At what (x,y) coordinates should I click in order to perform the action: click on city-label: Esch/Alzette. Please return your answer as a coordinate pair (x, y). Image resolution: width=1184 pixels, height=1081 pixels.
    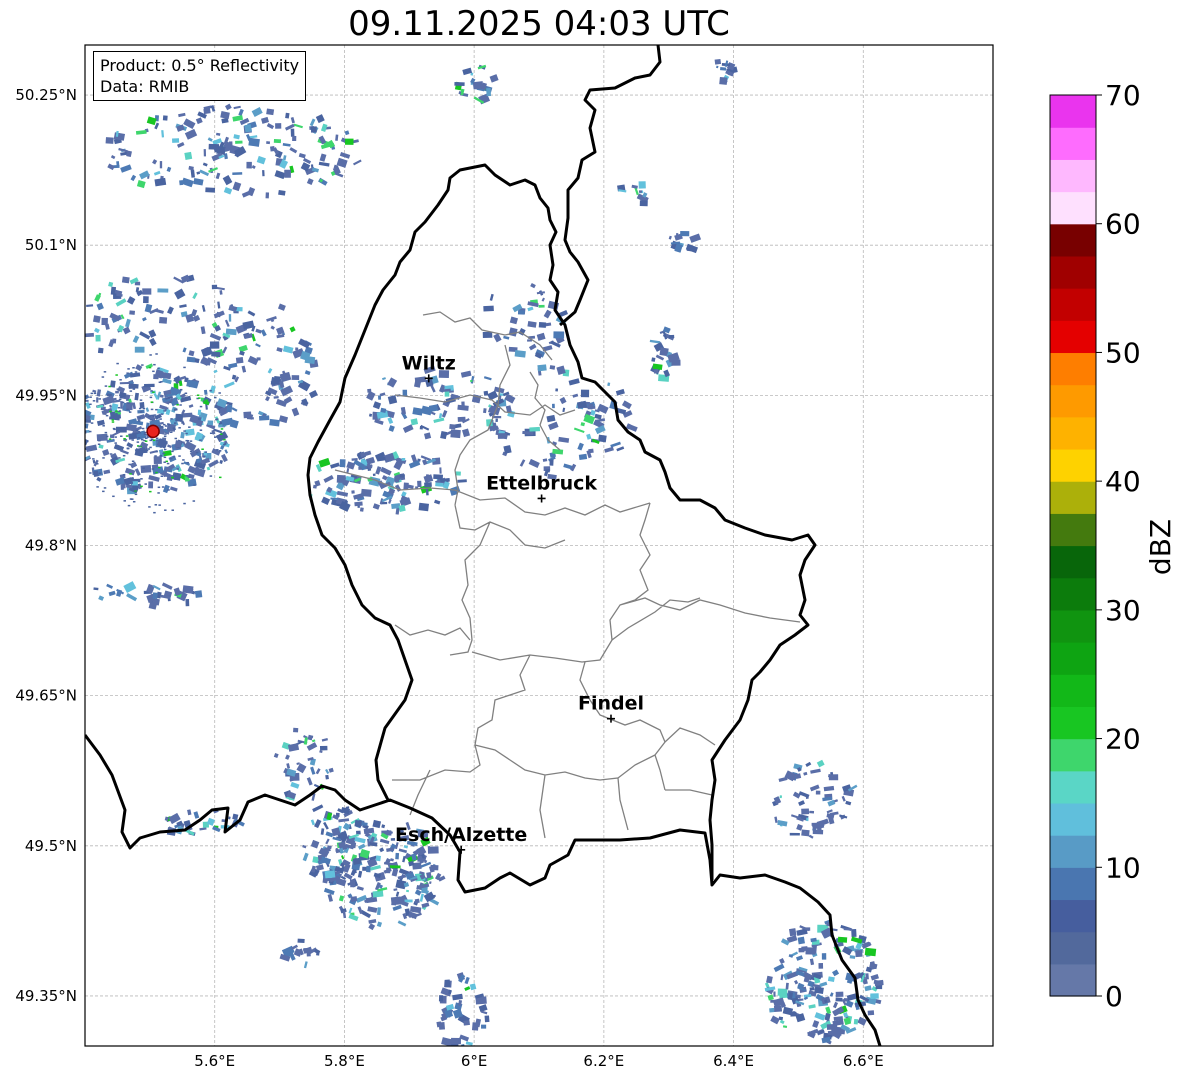
    Looking at the image, I should click on (461, 835).